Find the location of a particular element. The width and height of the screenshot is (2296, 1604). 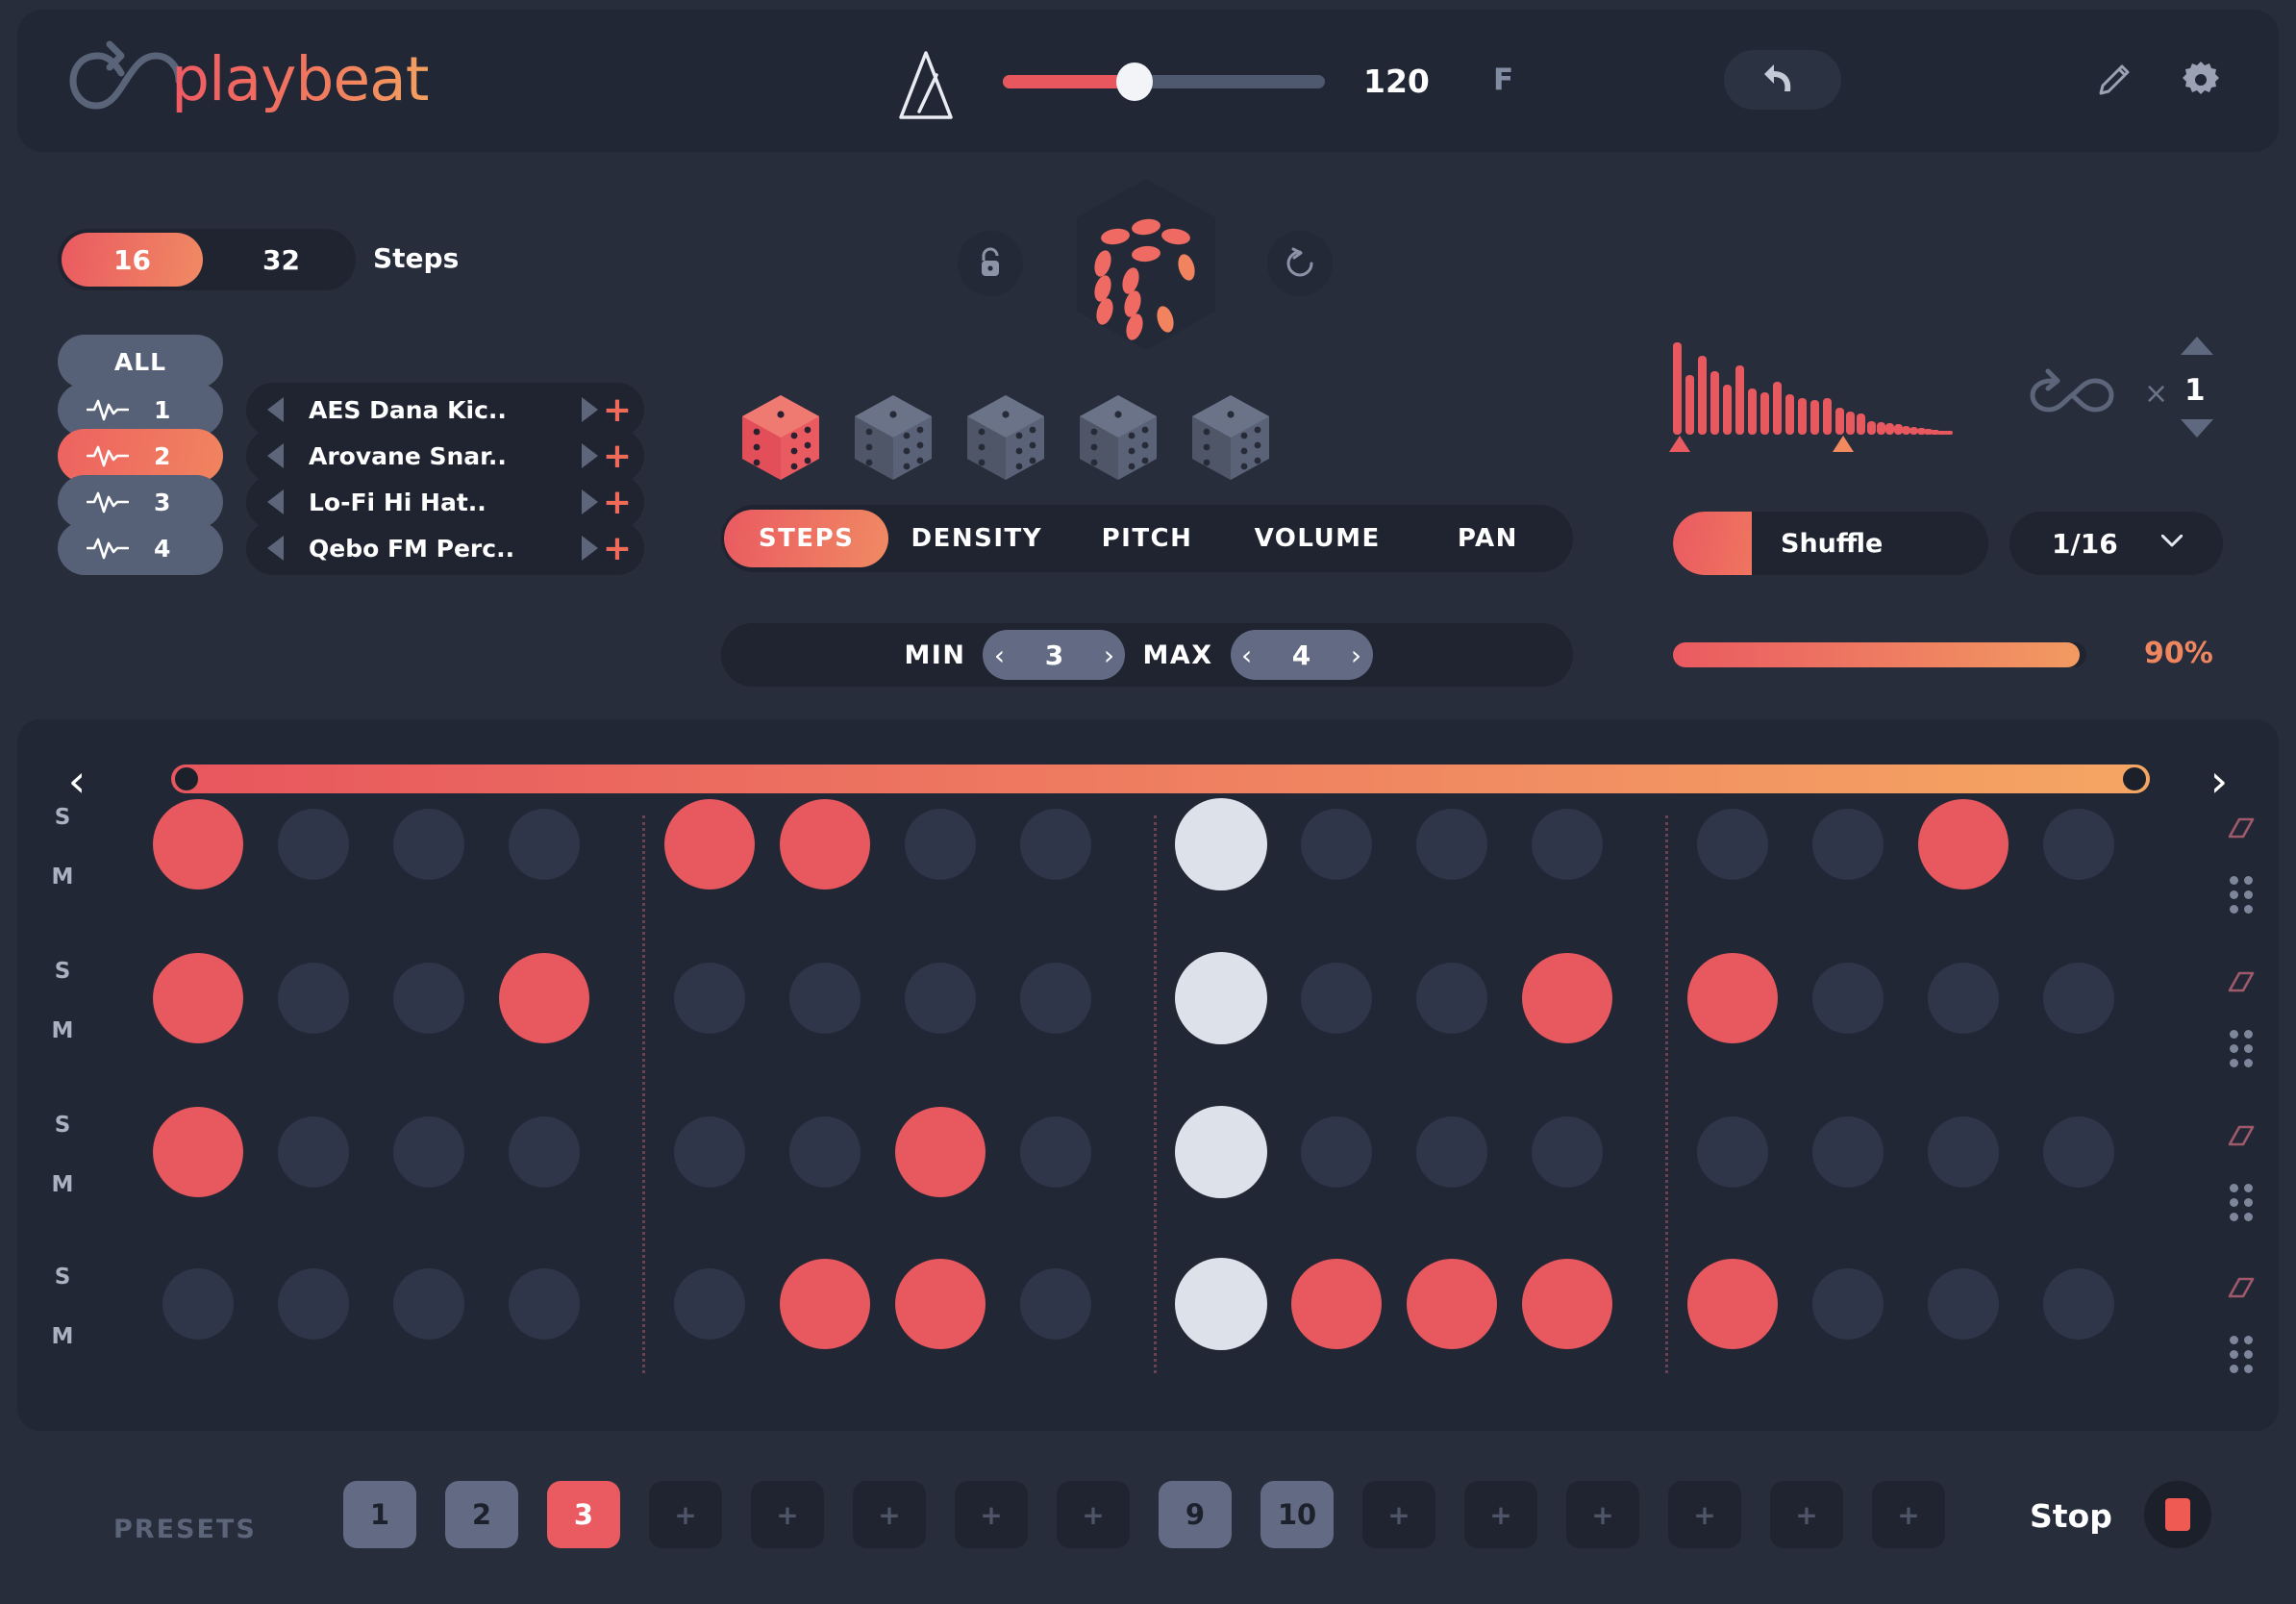

dice-steps-button is located at coordinates (781, 437).